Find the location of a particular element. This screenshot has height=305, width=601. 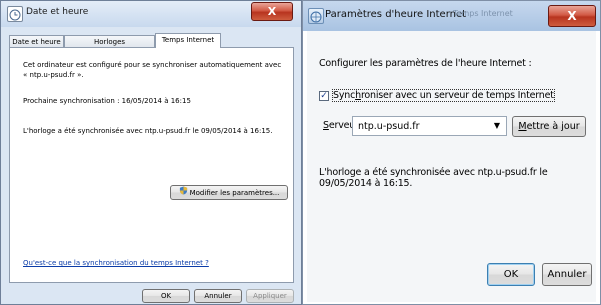

shield-icon is located at coordinates (183, 193).